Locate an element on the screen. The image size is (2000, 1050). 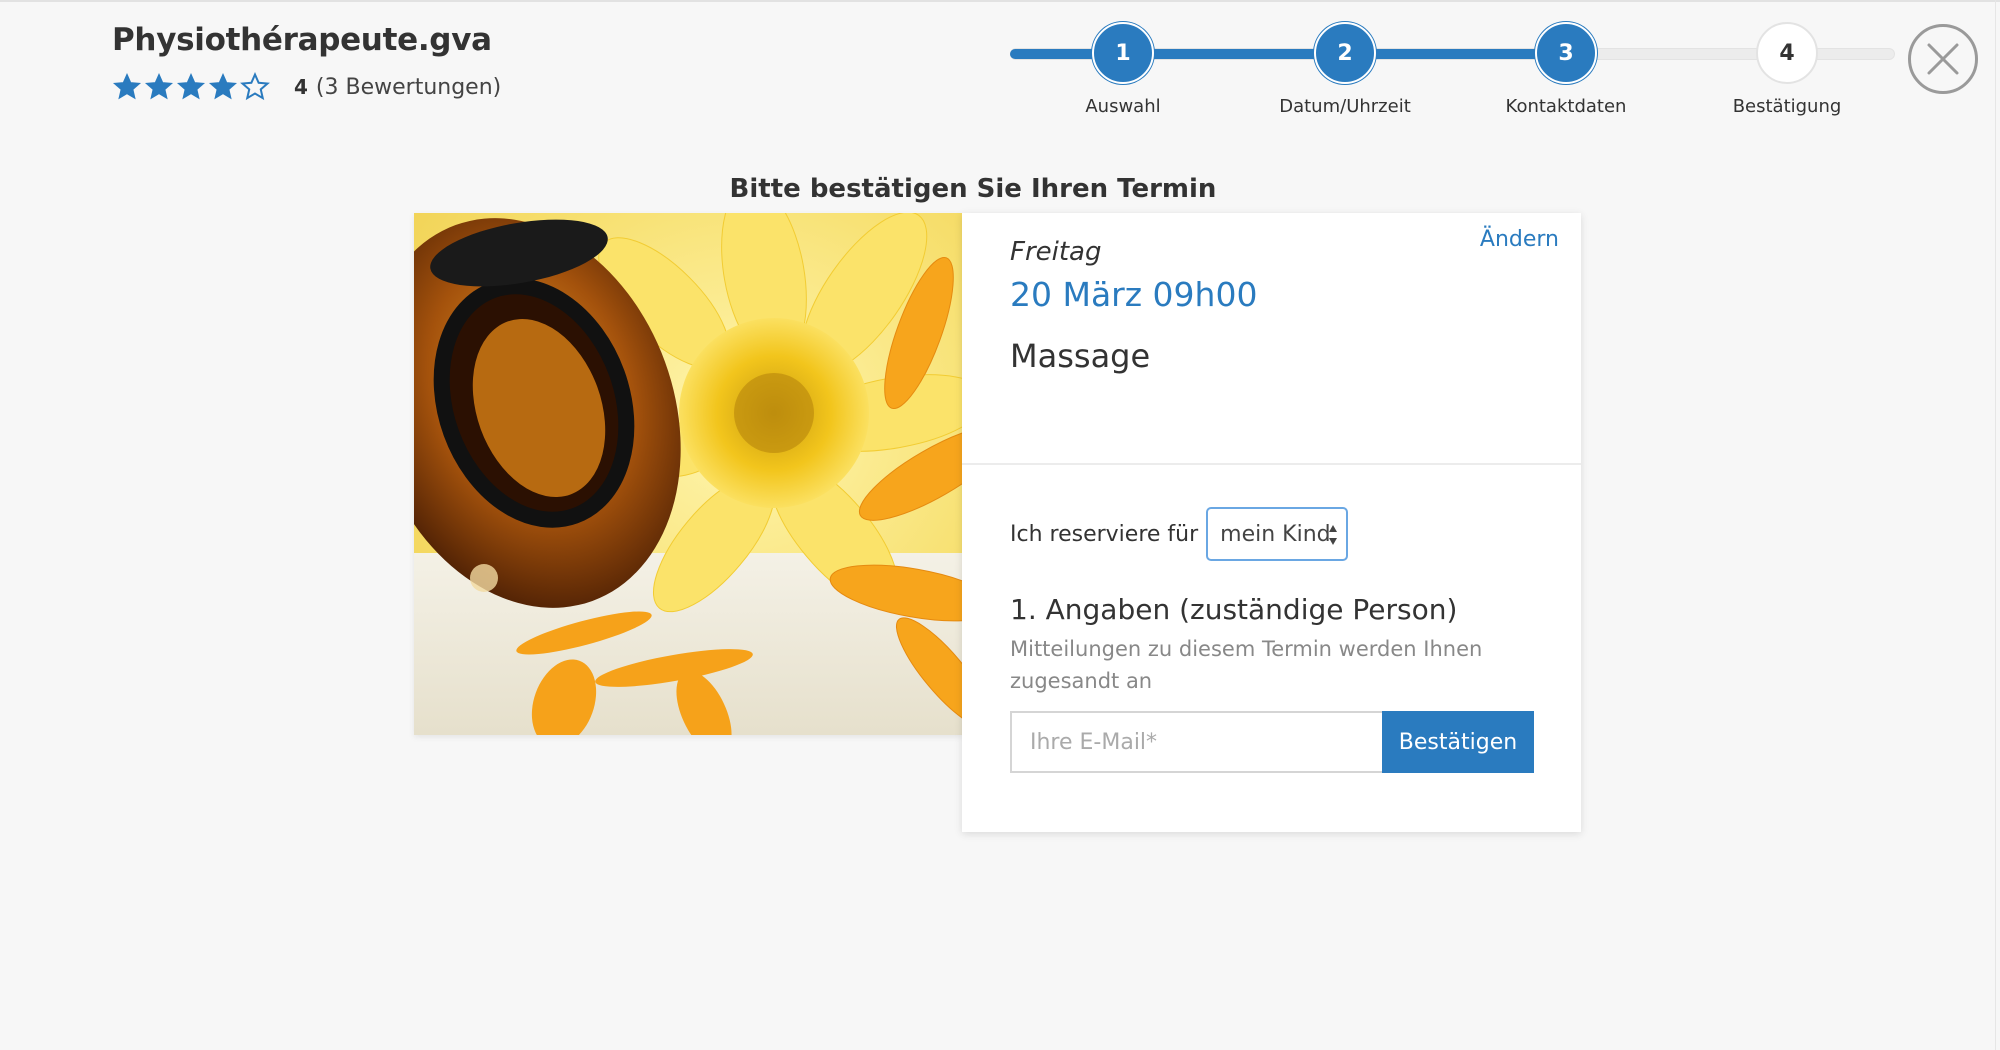
confirm-button: Bestätigen is located at coordinates (1458, 742).